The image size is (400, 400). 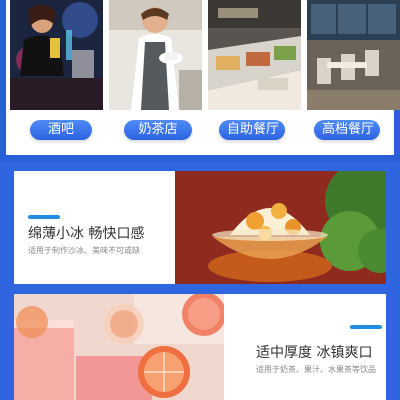 I want to click on feature-title: 绵薄小冰 畅快口感, so click(x=86, y=234).